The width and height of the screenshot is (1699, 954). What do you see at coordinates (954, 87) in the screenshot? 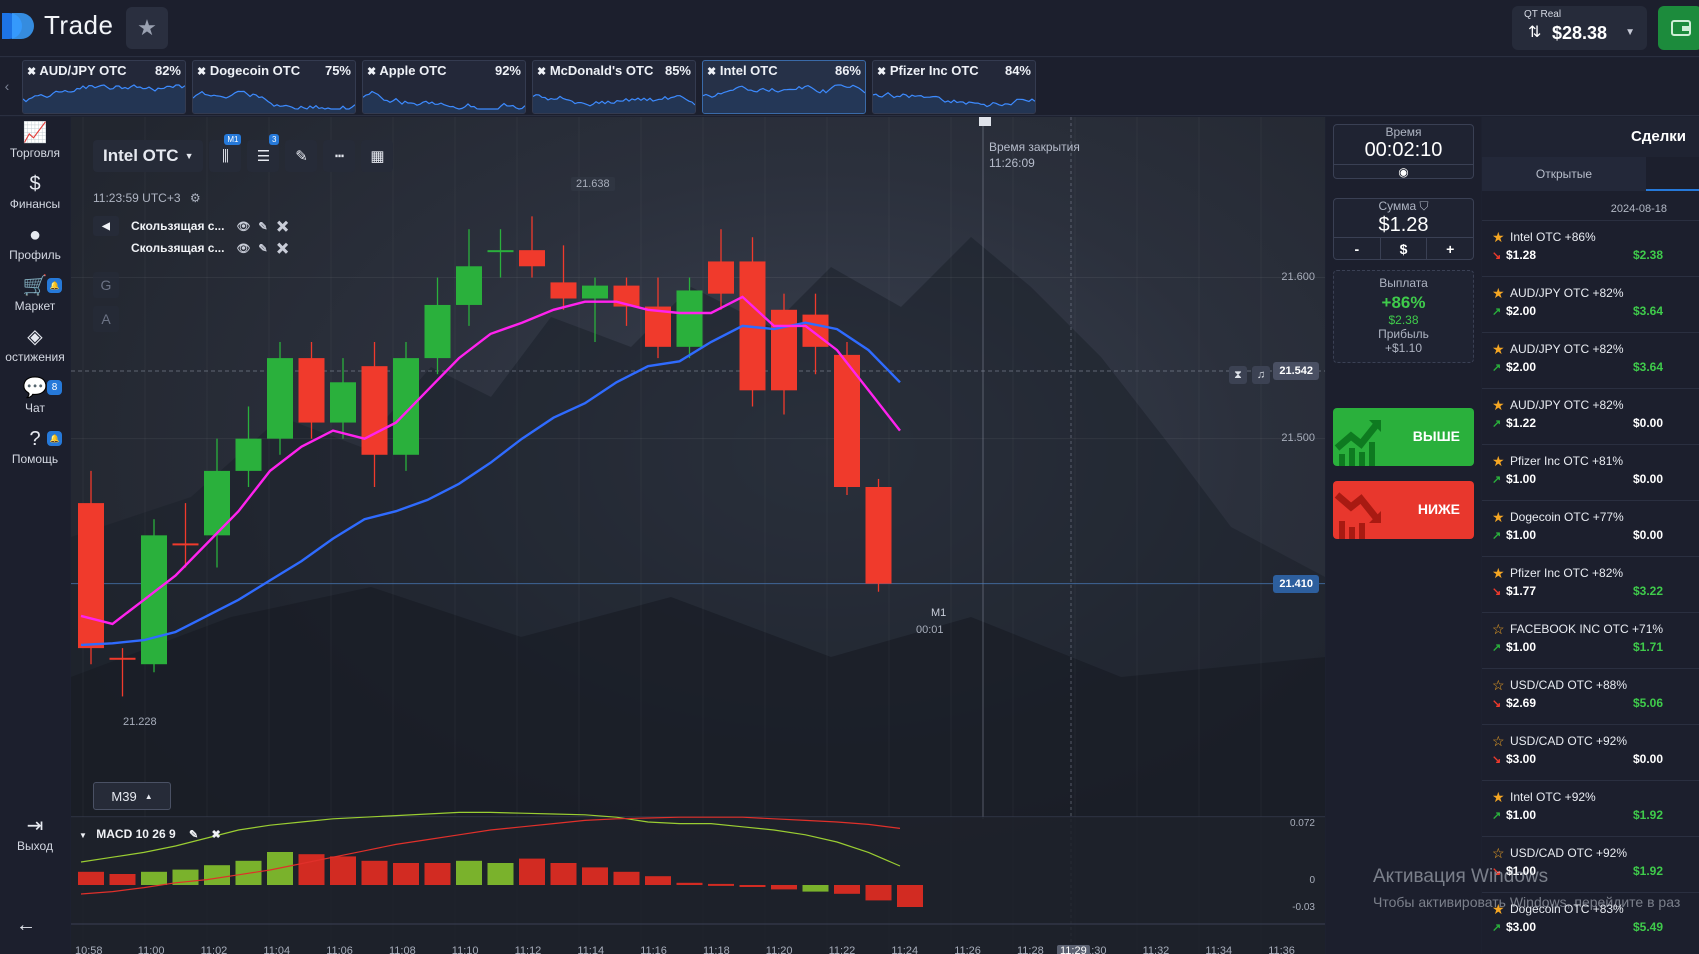
I see `asset-tab: ✖ Pfizer Inc OTC 84%` at bounding box center [954, 87].